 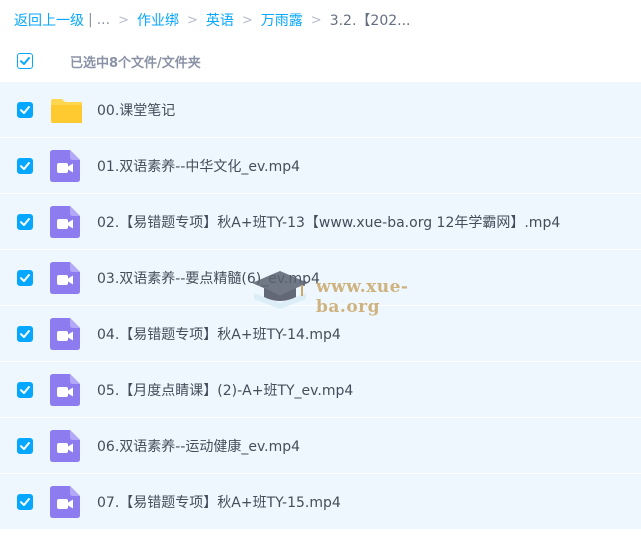 What do you see at coordinates (219, 502) in the screenshot?
I see `file-name: 07.【易错题专项】秋A+班TY-15.mp4` at bounding box center [219, 502].